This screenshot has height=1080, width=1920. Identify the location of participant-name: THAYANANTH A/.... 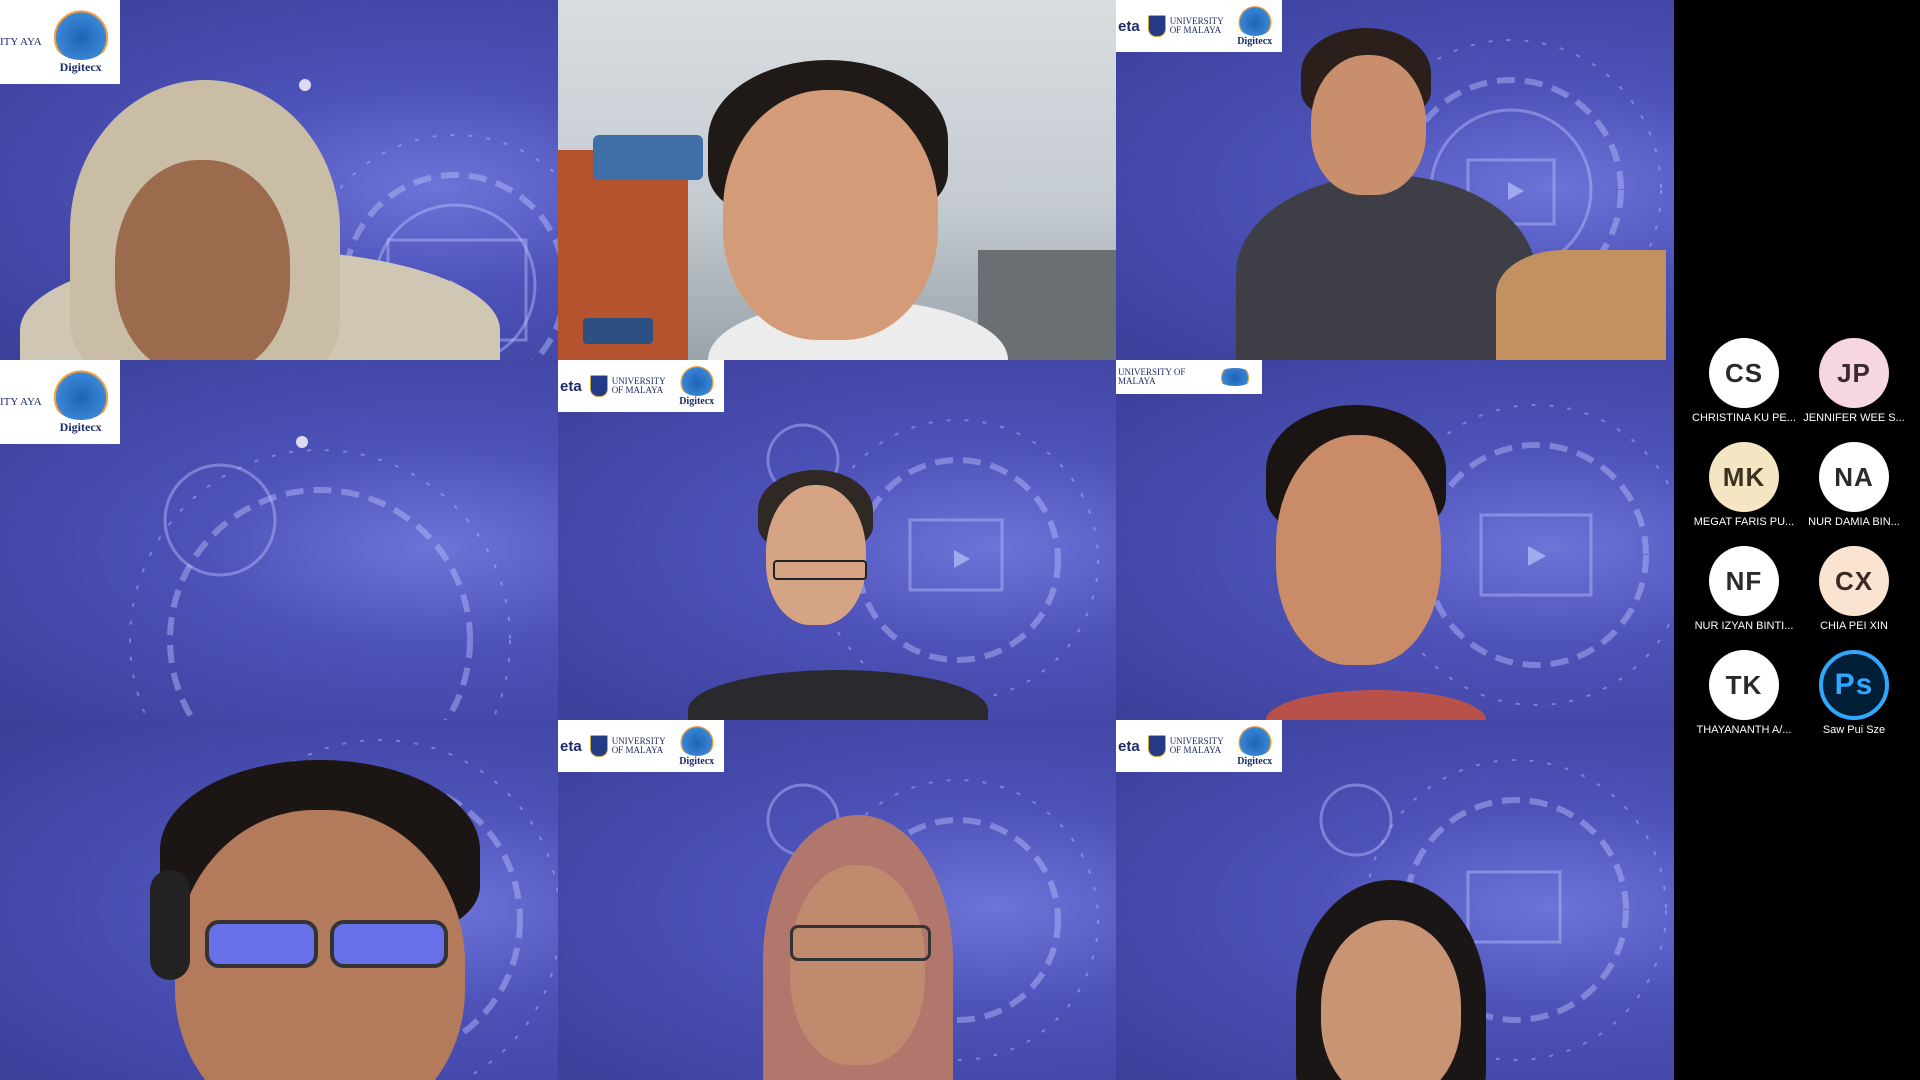
(1744, 730).